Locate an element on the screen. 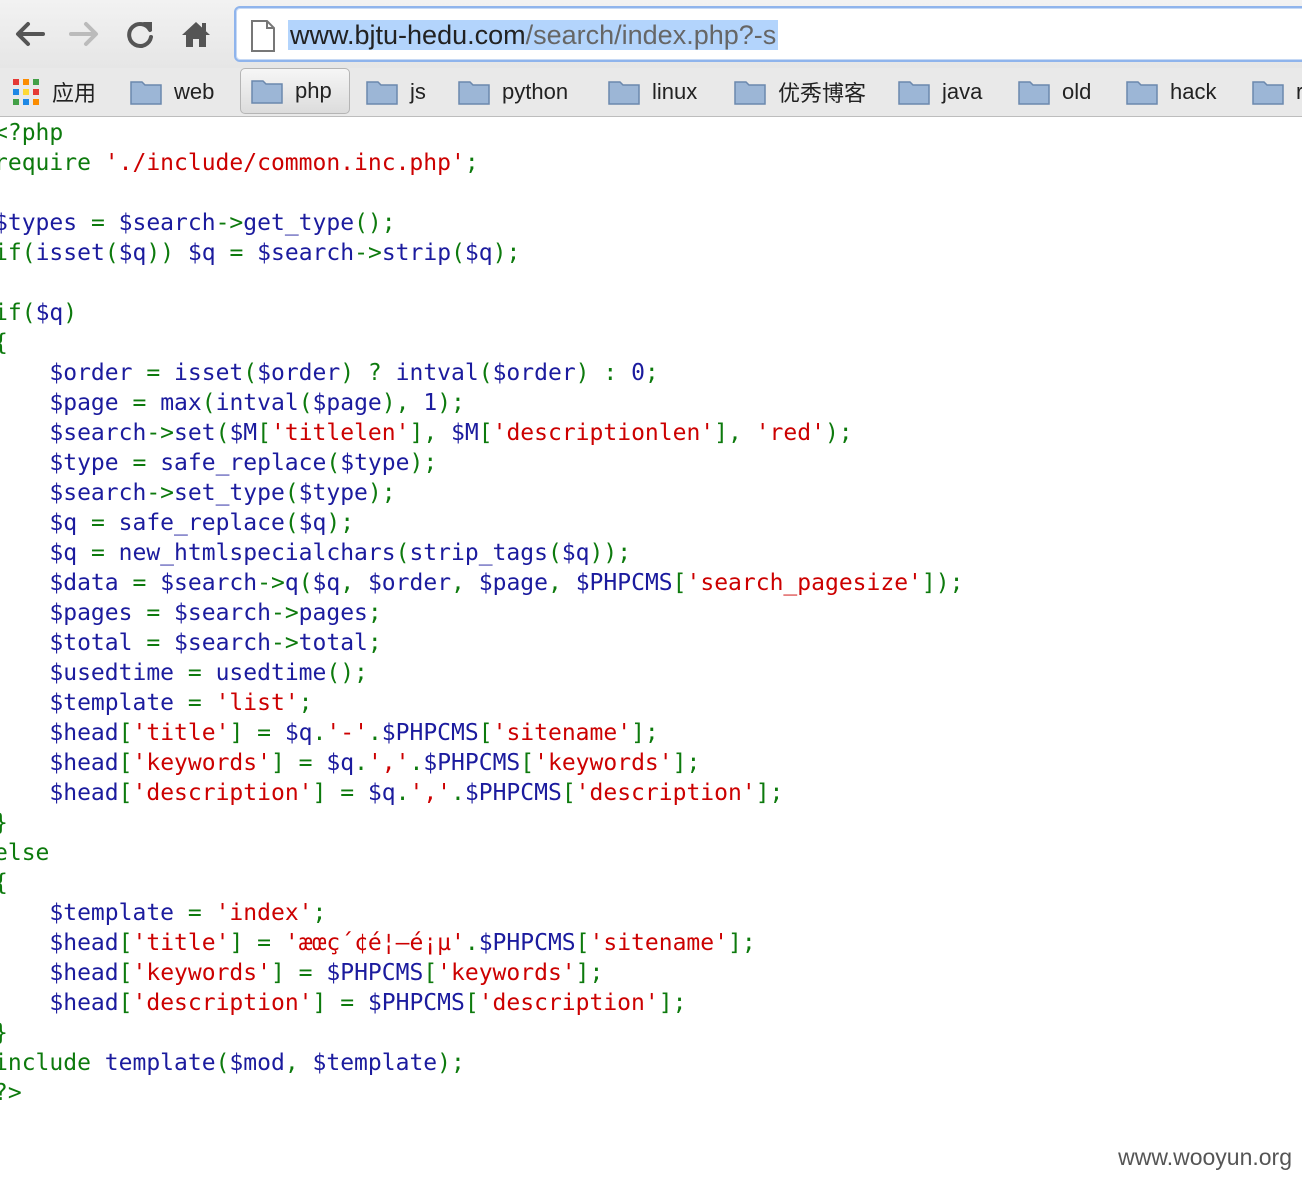  code-token: 'title' is located at coordinates (181, 943).